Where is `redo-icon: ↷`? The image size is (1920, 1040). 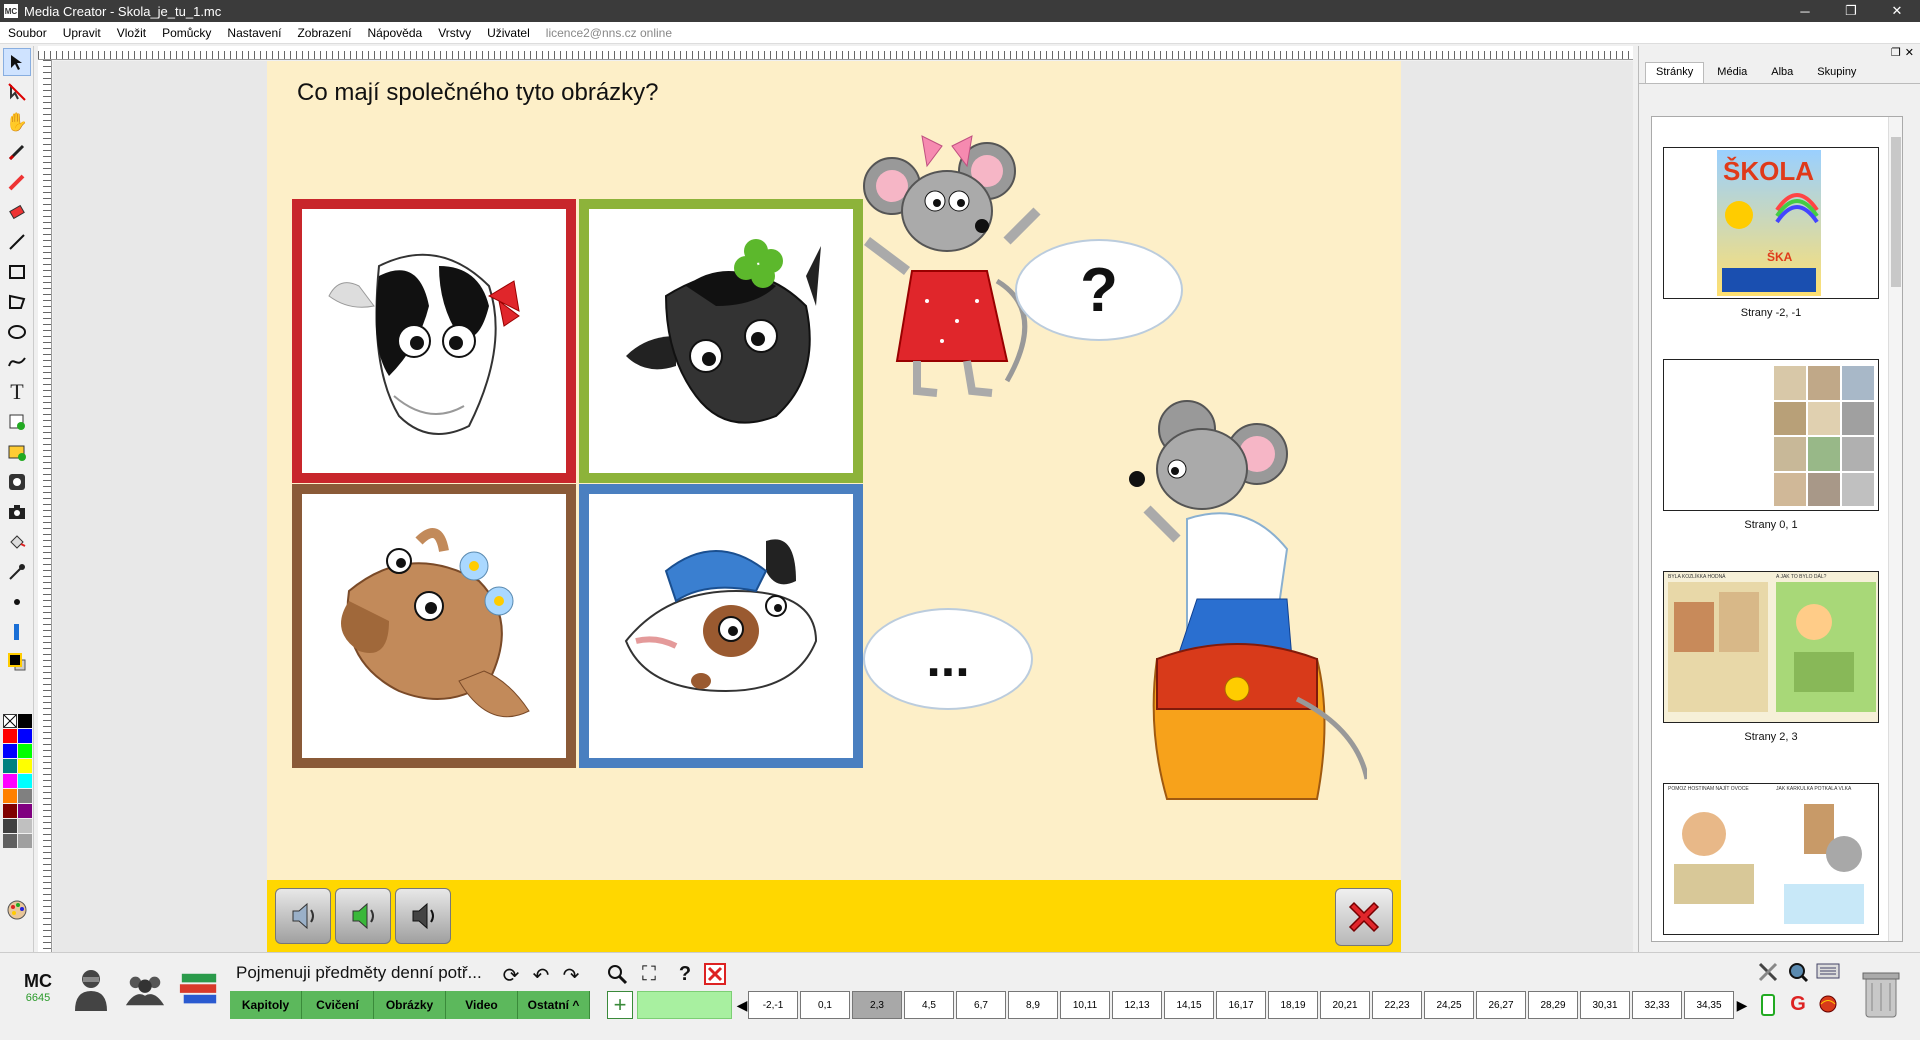
redo-icon: ↷ is located at coordinates (571, 975).